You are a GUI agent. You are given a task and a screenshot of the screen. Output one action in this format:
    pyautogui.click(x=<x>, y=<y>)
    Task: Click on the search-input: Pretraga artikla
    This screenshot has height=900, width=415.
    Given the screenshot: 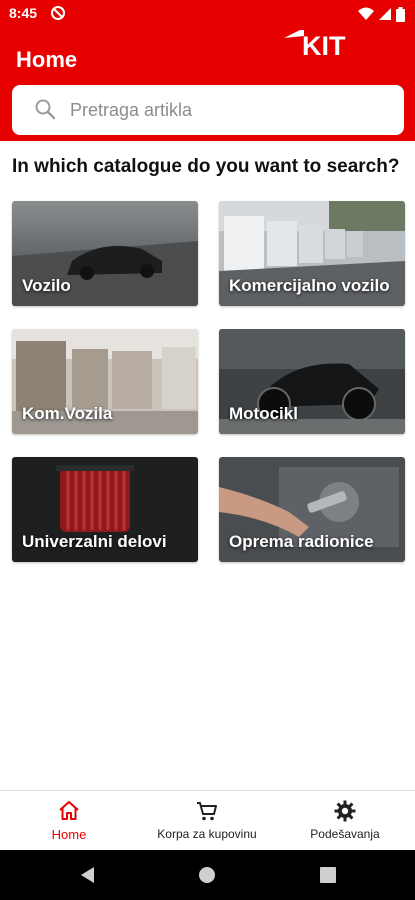 What is the action you would take?
    pyautogui.click(x=208, y=110)
    